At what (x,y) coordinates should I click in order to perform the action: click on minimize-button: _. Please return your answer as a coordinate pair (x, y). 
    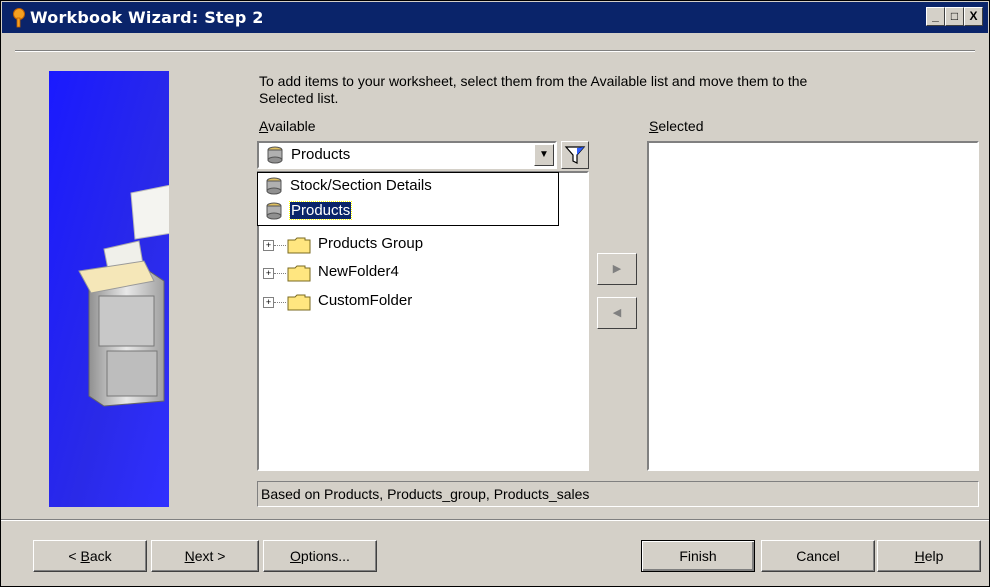
    Looking at the image, I should click on (935, 16).